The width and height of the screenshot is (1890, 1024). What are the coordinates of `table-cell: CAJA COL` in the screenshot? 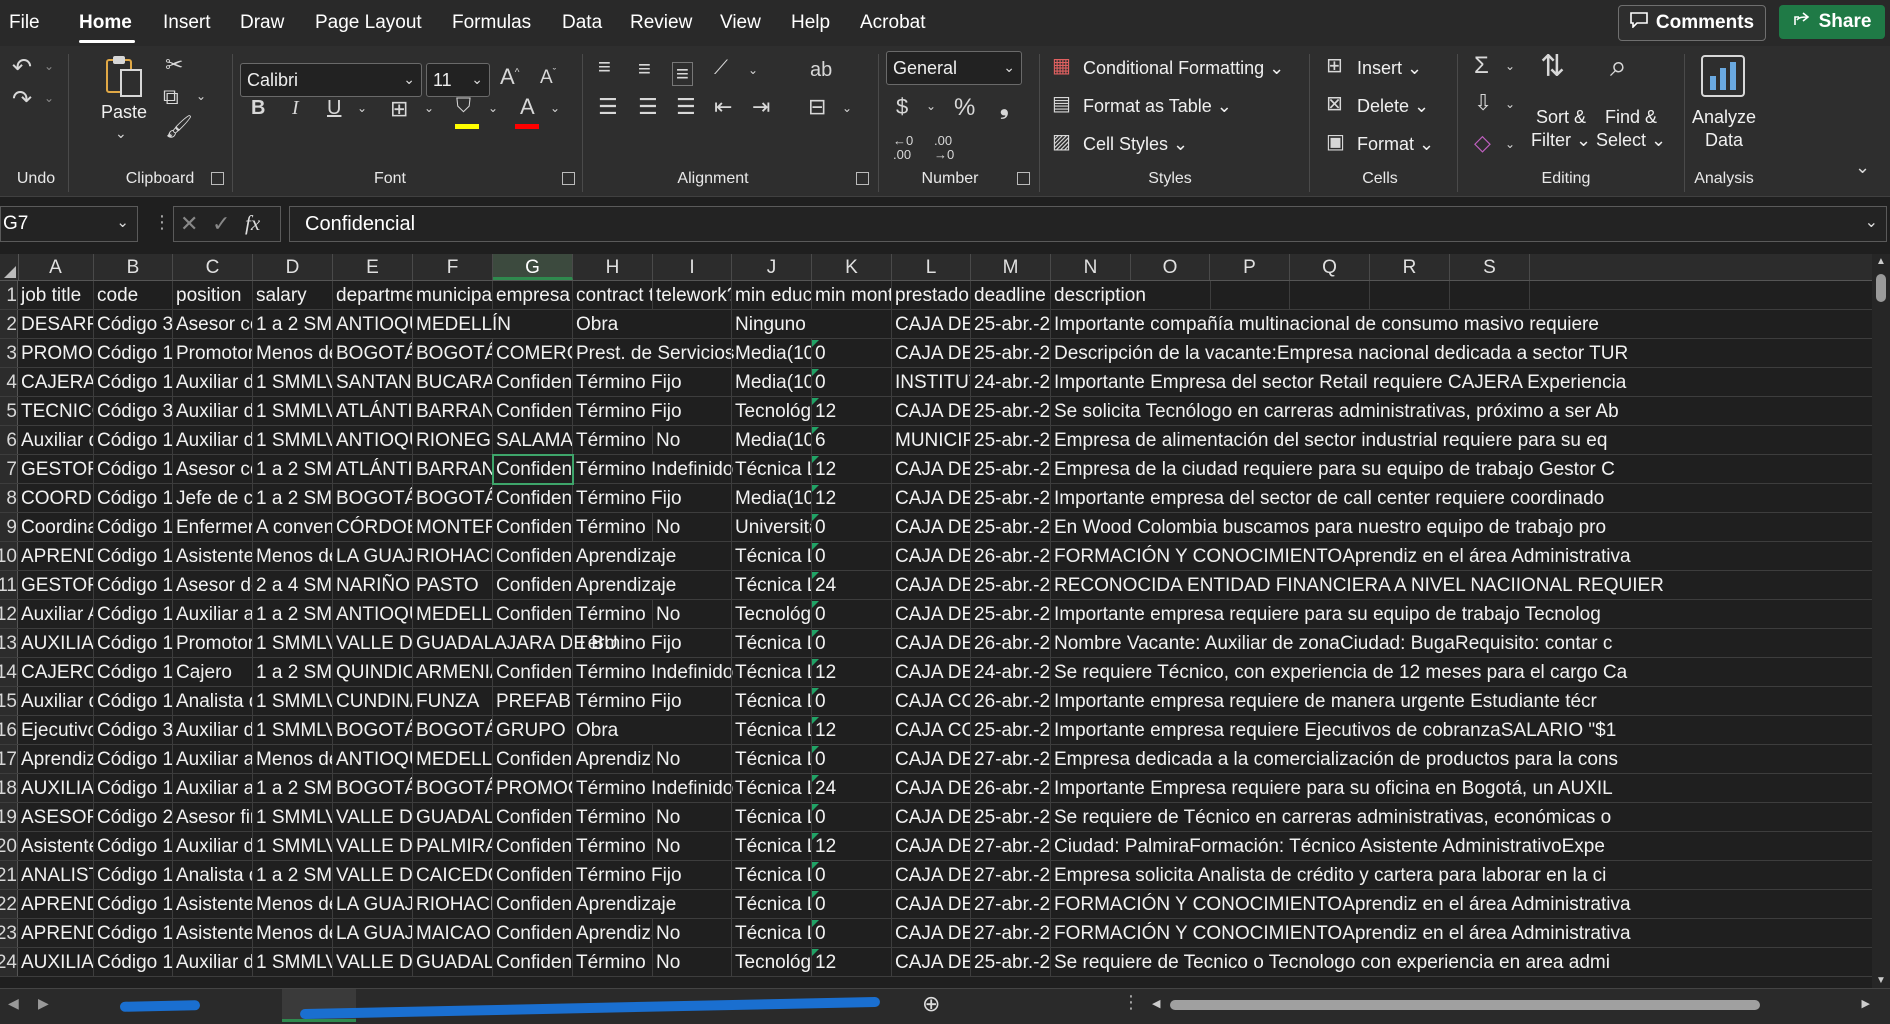 It's located at (931, 701).